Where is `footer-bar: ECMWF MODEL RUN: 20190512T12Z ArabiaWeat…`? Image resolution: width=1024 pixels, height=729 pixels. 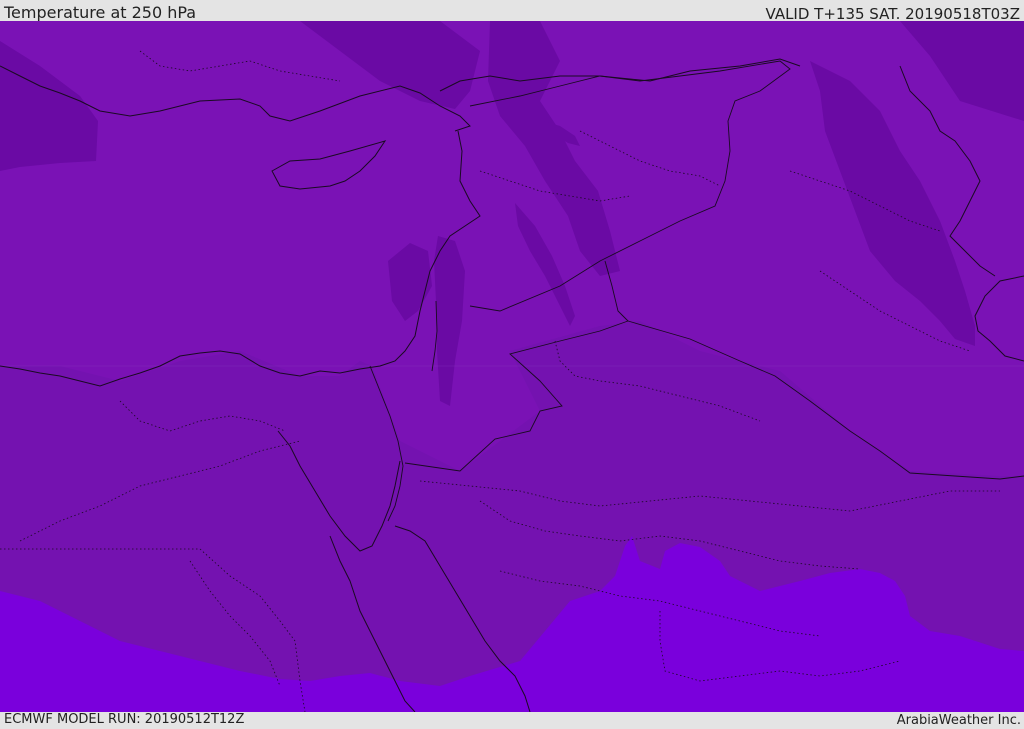
footer-bar: ECMWF MODEL RUN: 20190512T12Z ArabiaWeat… is located at coordinates (512, 720).